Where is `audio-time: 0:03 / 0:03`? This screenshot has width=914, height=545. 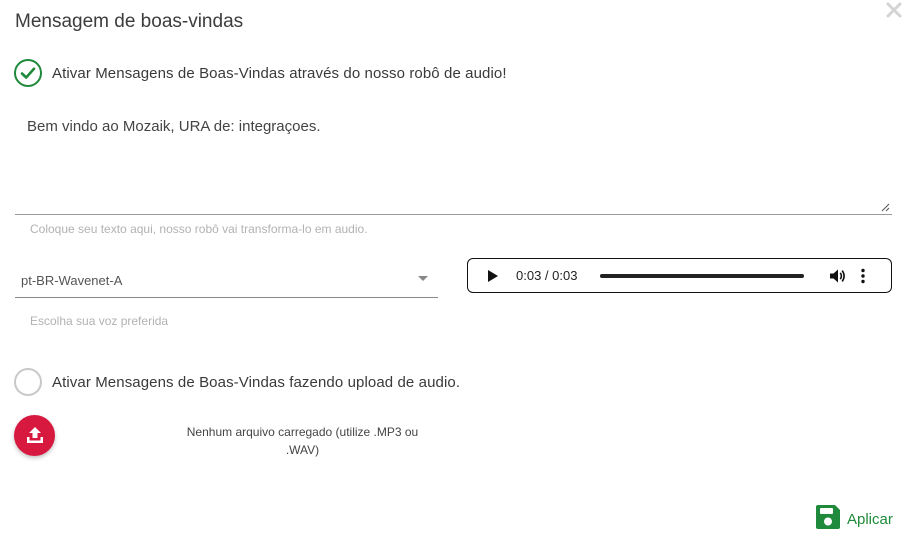
audio-time: 0:03 / 0:03 is located at coordinates (547, 275).